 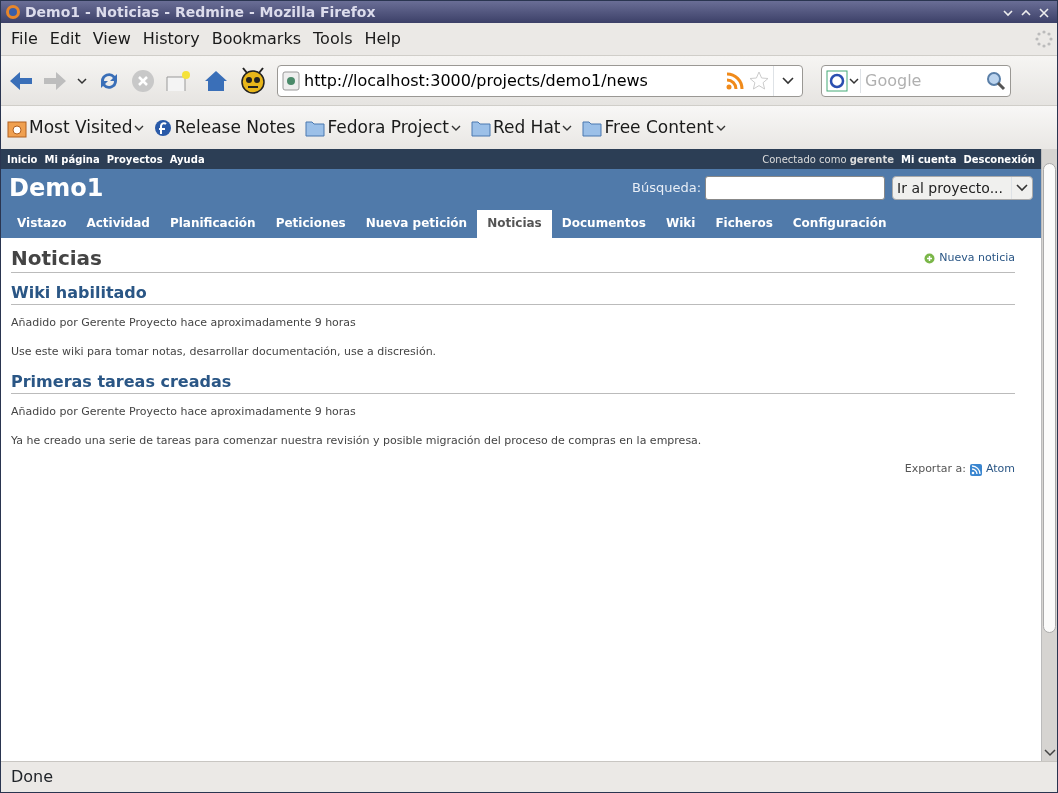 I want to click on history-dropdown-icon, so click(x=82, y=80).